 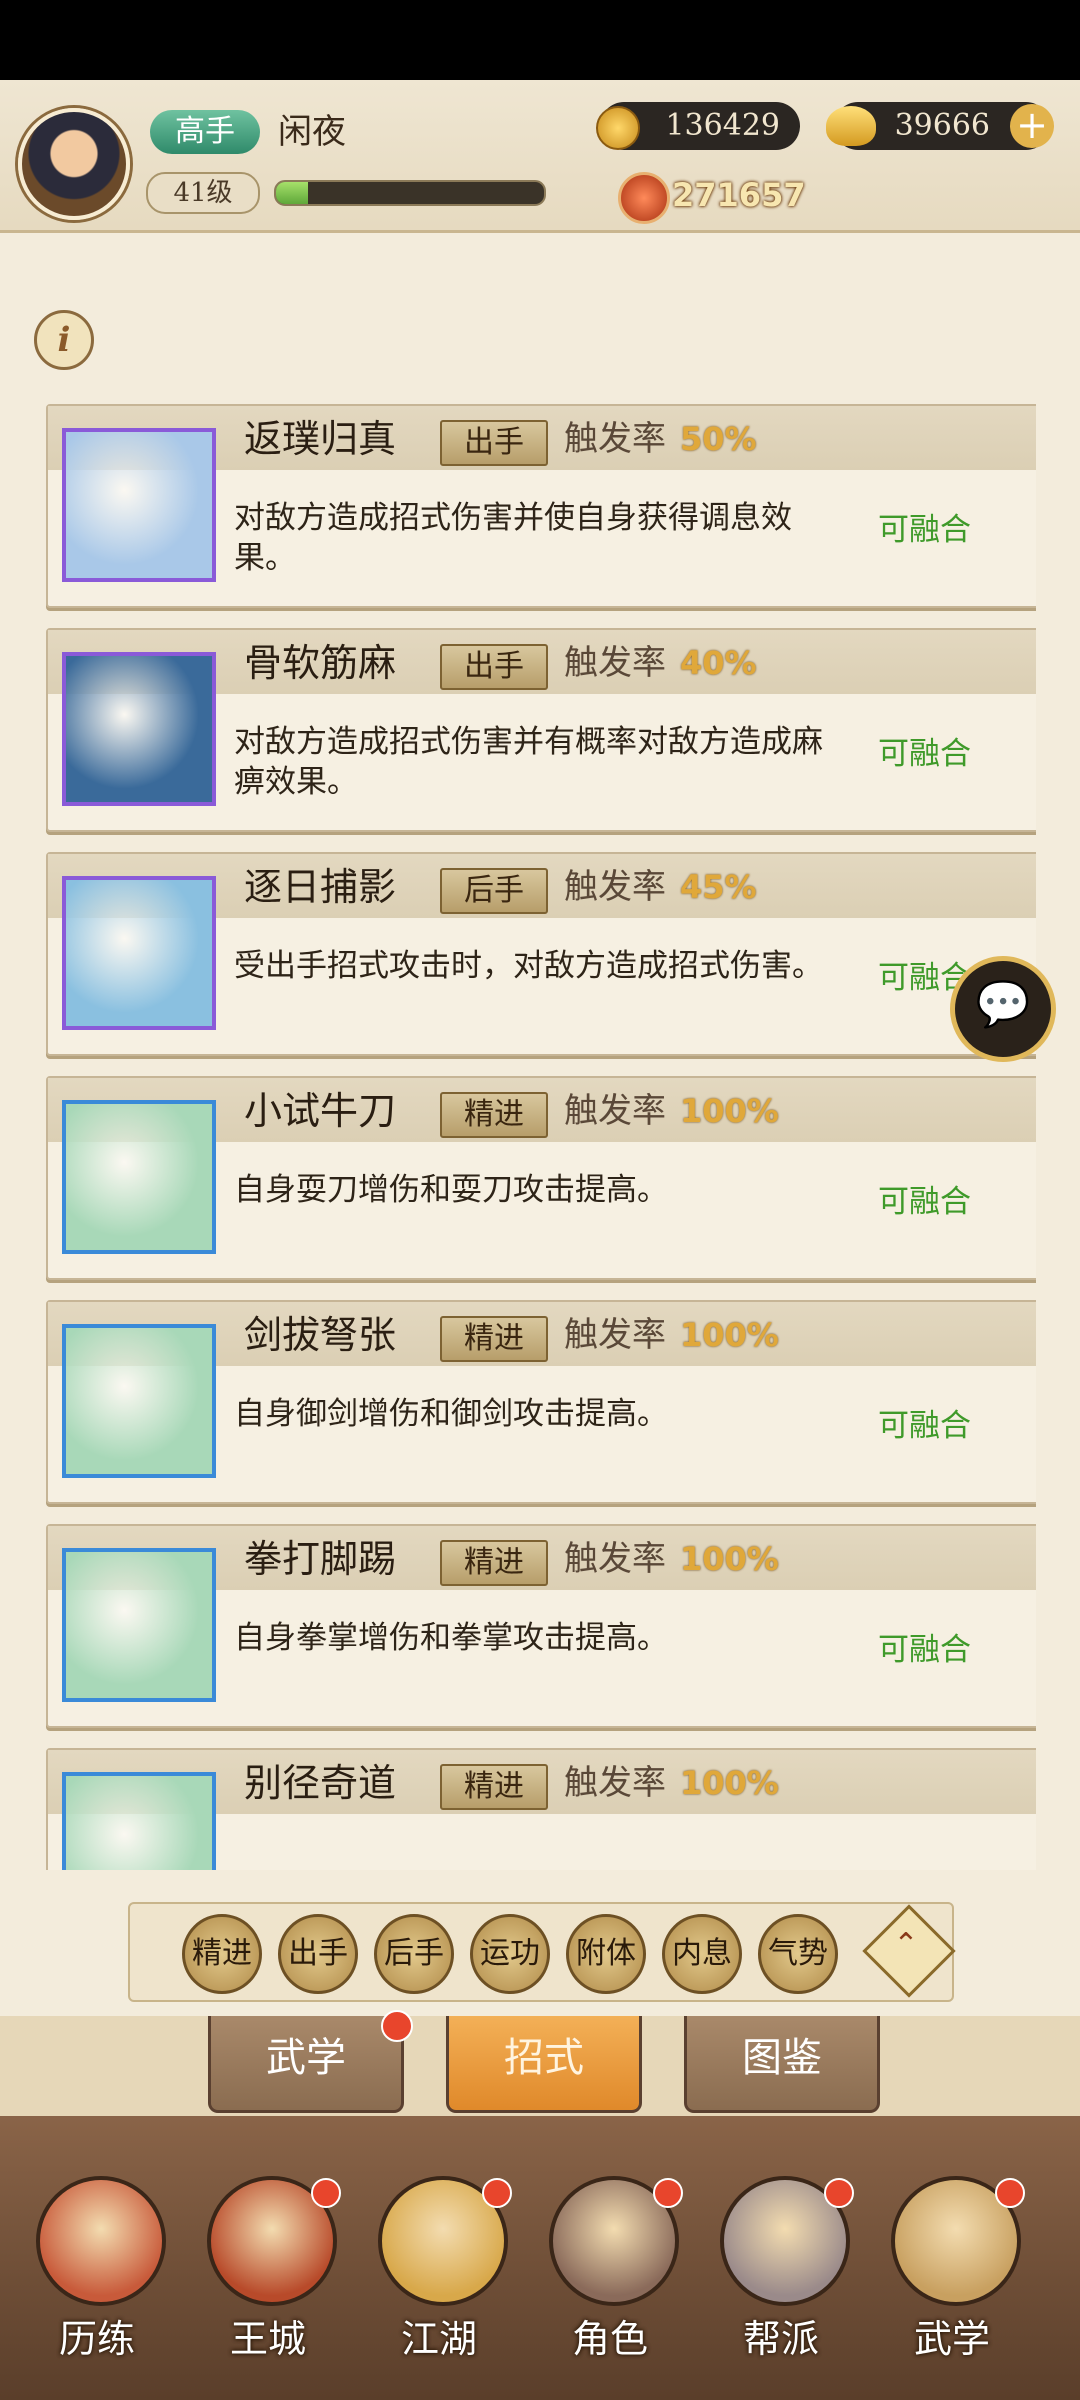 I want to click on nav-item: 角色, so click(x=610, y=2276).